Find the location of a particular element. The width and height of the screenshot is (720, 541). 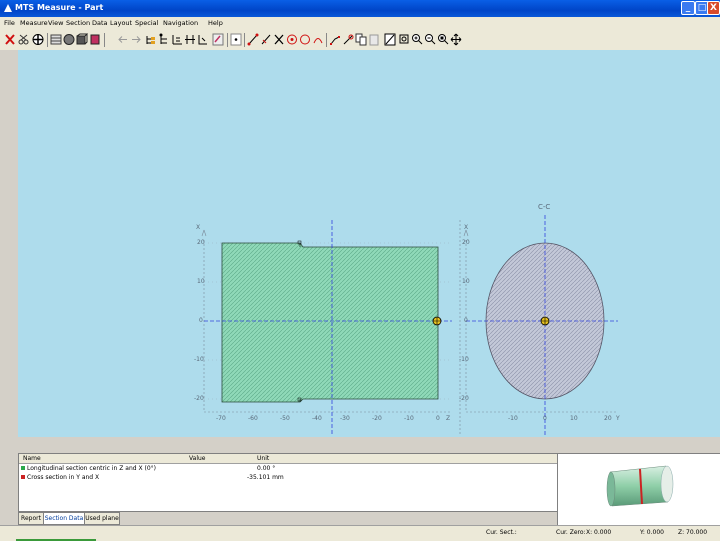

copy-icon is located at coordinates (361, 39).